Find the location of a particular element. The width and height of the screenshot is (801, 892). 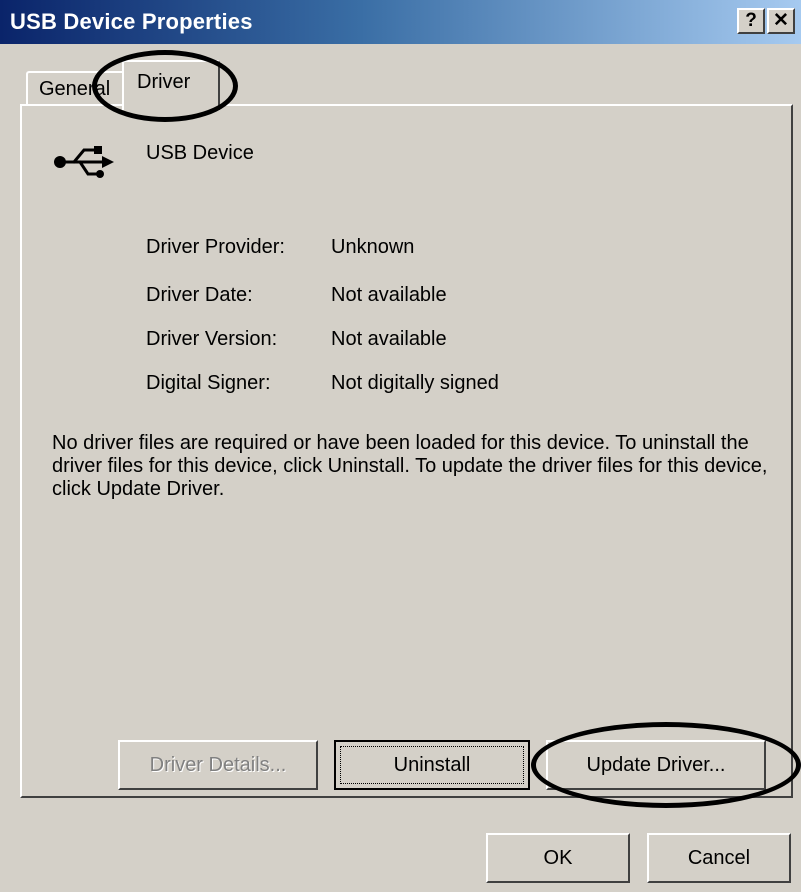

tab-driver: Driver is located at coordinates (171, 85).